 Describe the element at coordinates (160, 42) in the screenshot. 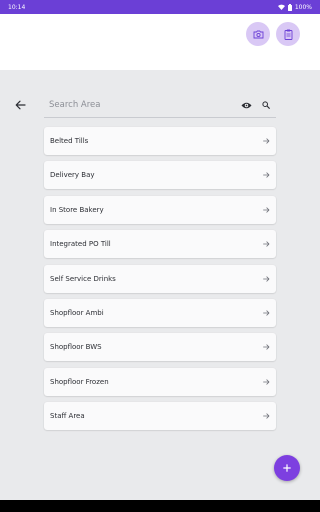

I see `app-header` at that location.